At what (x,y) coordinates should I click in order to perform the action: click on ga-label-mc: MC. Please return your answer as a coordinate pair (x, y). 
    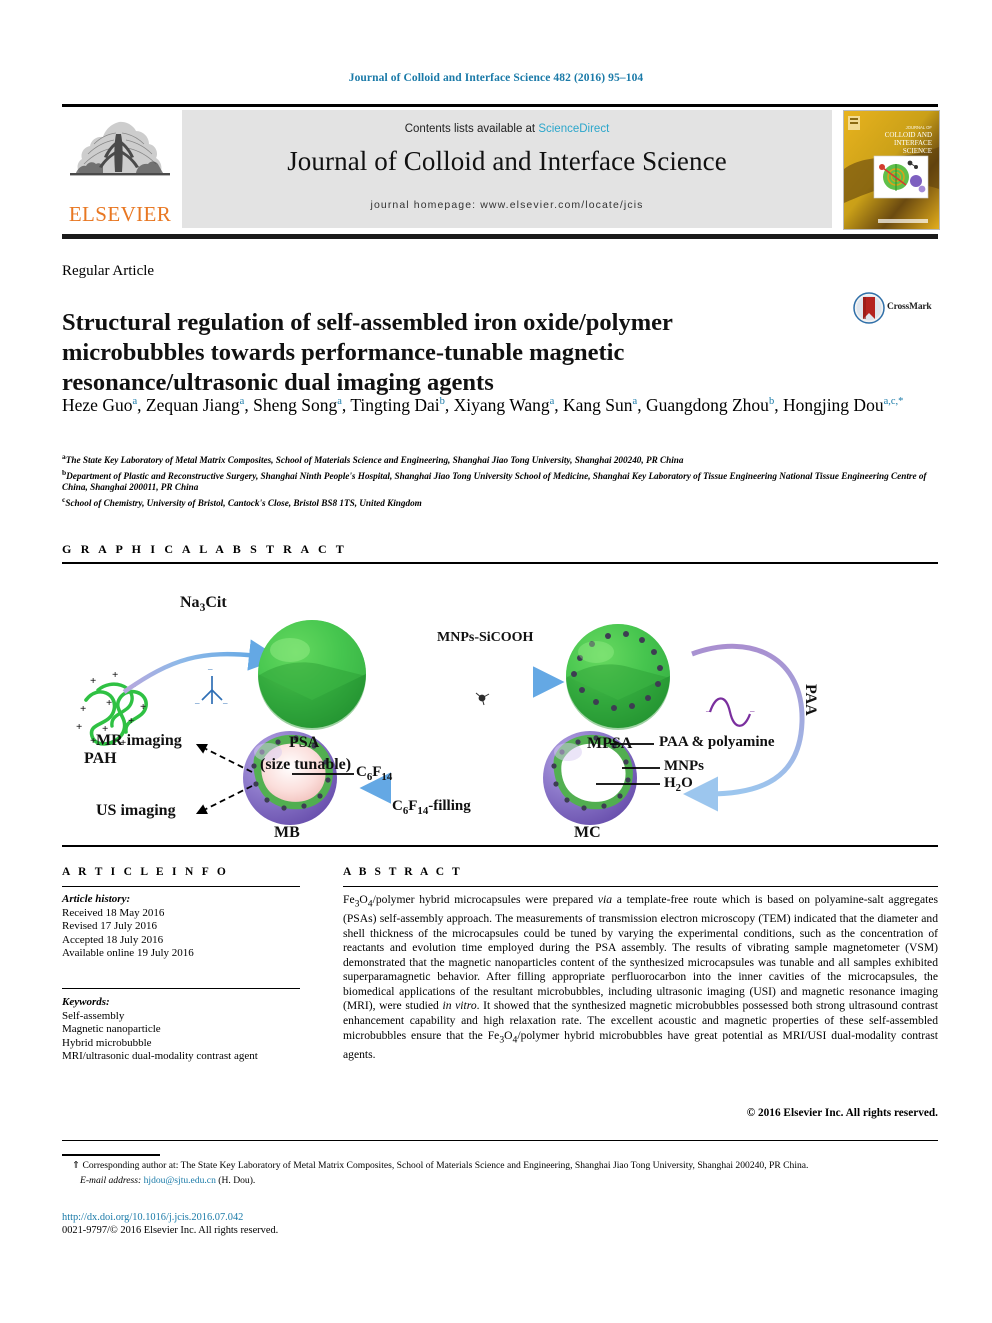
    Looking at the image, I should click on (587, 832).